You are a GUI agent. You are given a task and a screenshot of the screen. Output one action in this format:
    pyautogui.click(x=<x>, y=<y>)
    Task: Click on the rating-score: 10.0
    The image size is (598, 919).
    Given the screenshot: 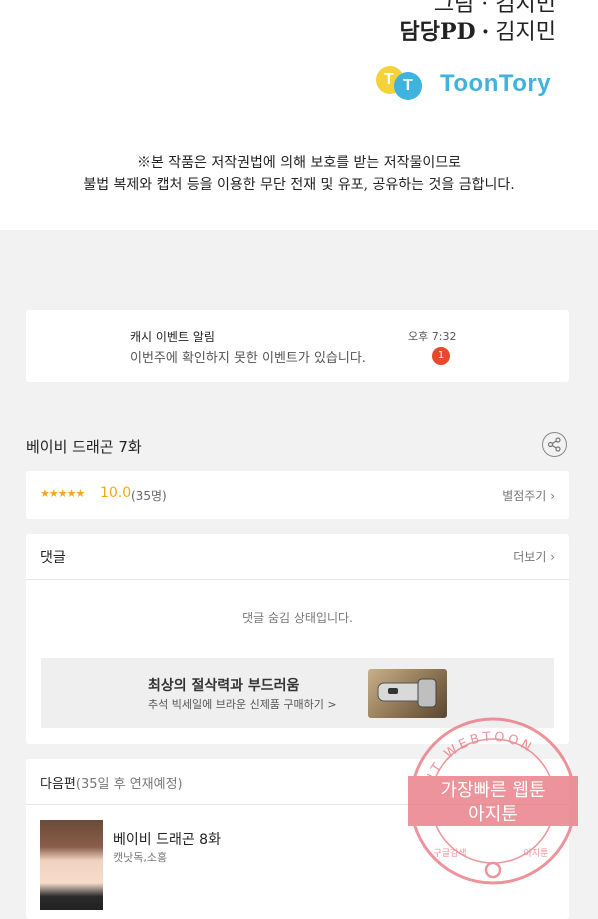 What is the action you would take?
    pyautogui.click(x=116, y=493)
    